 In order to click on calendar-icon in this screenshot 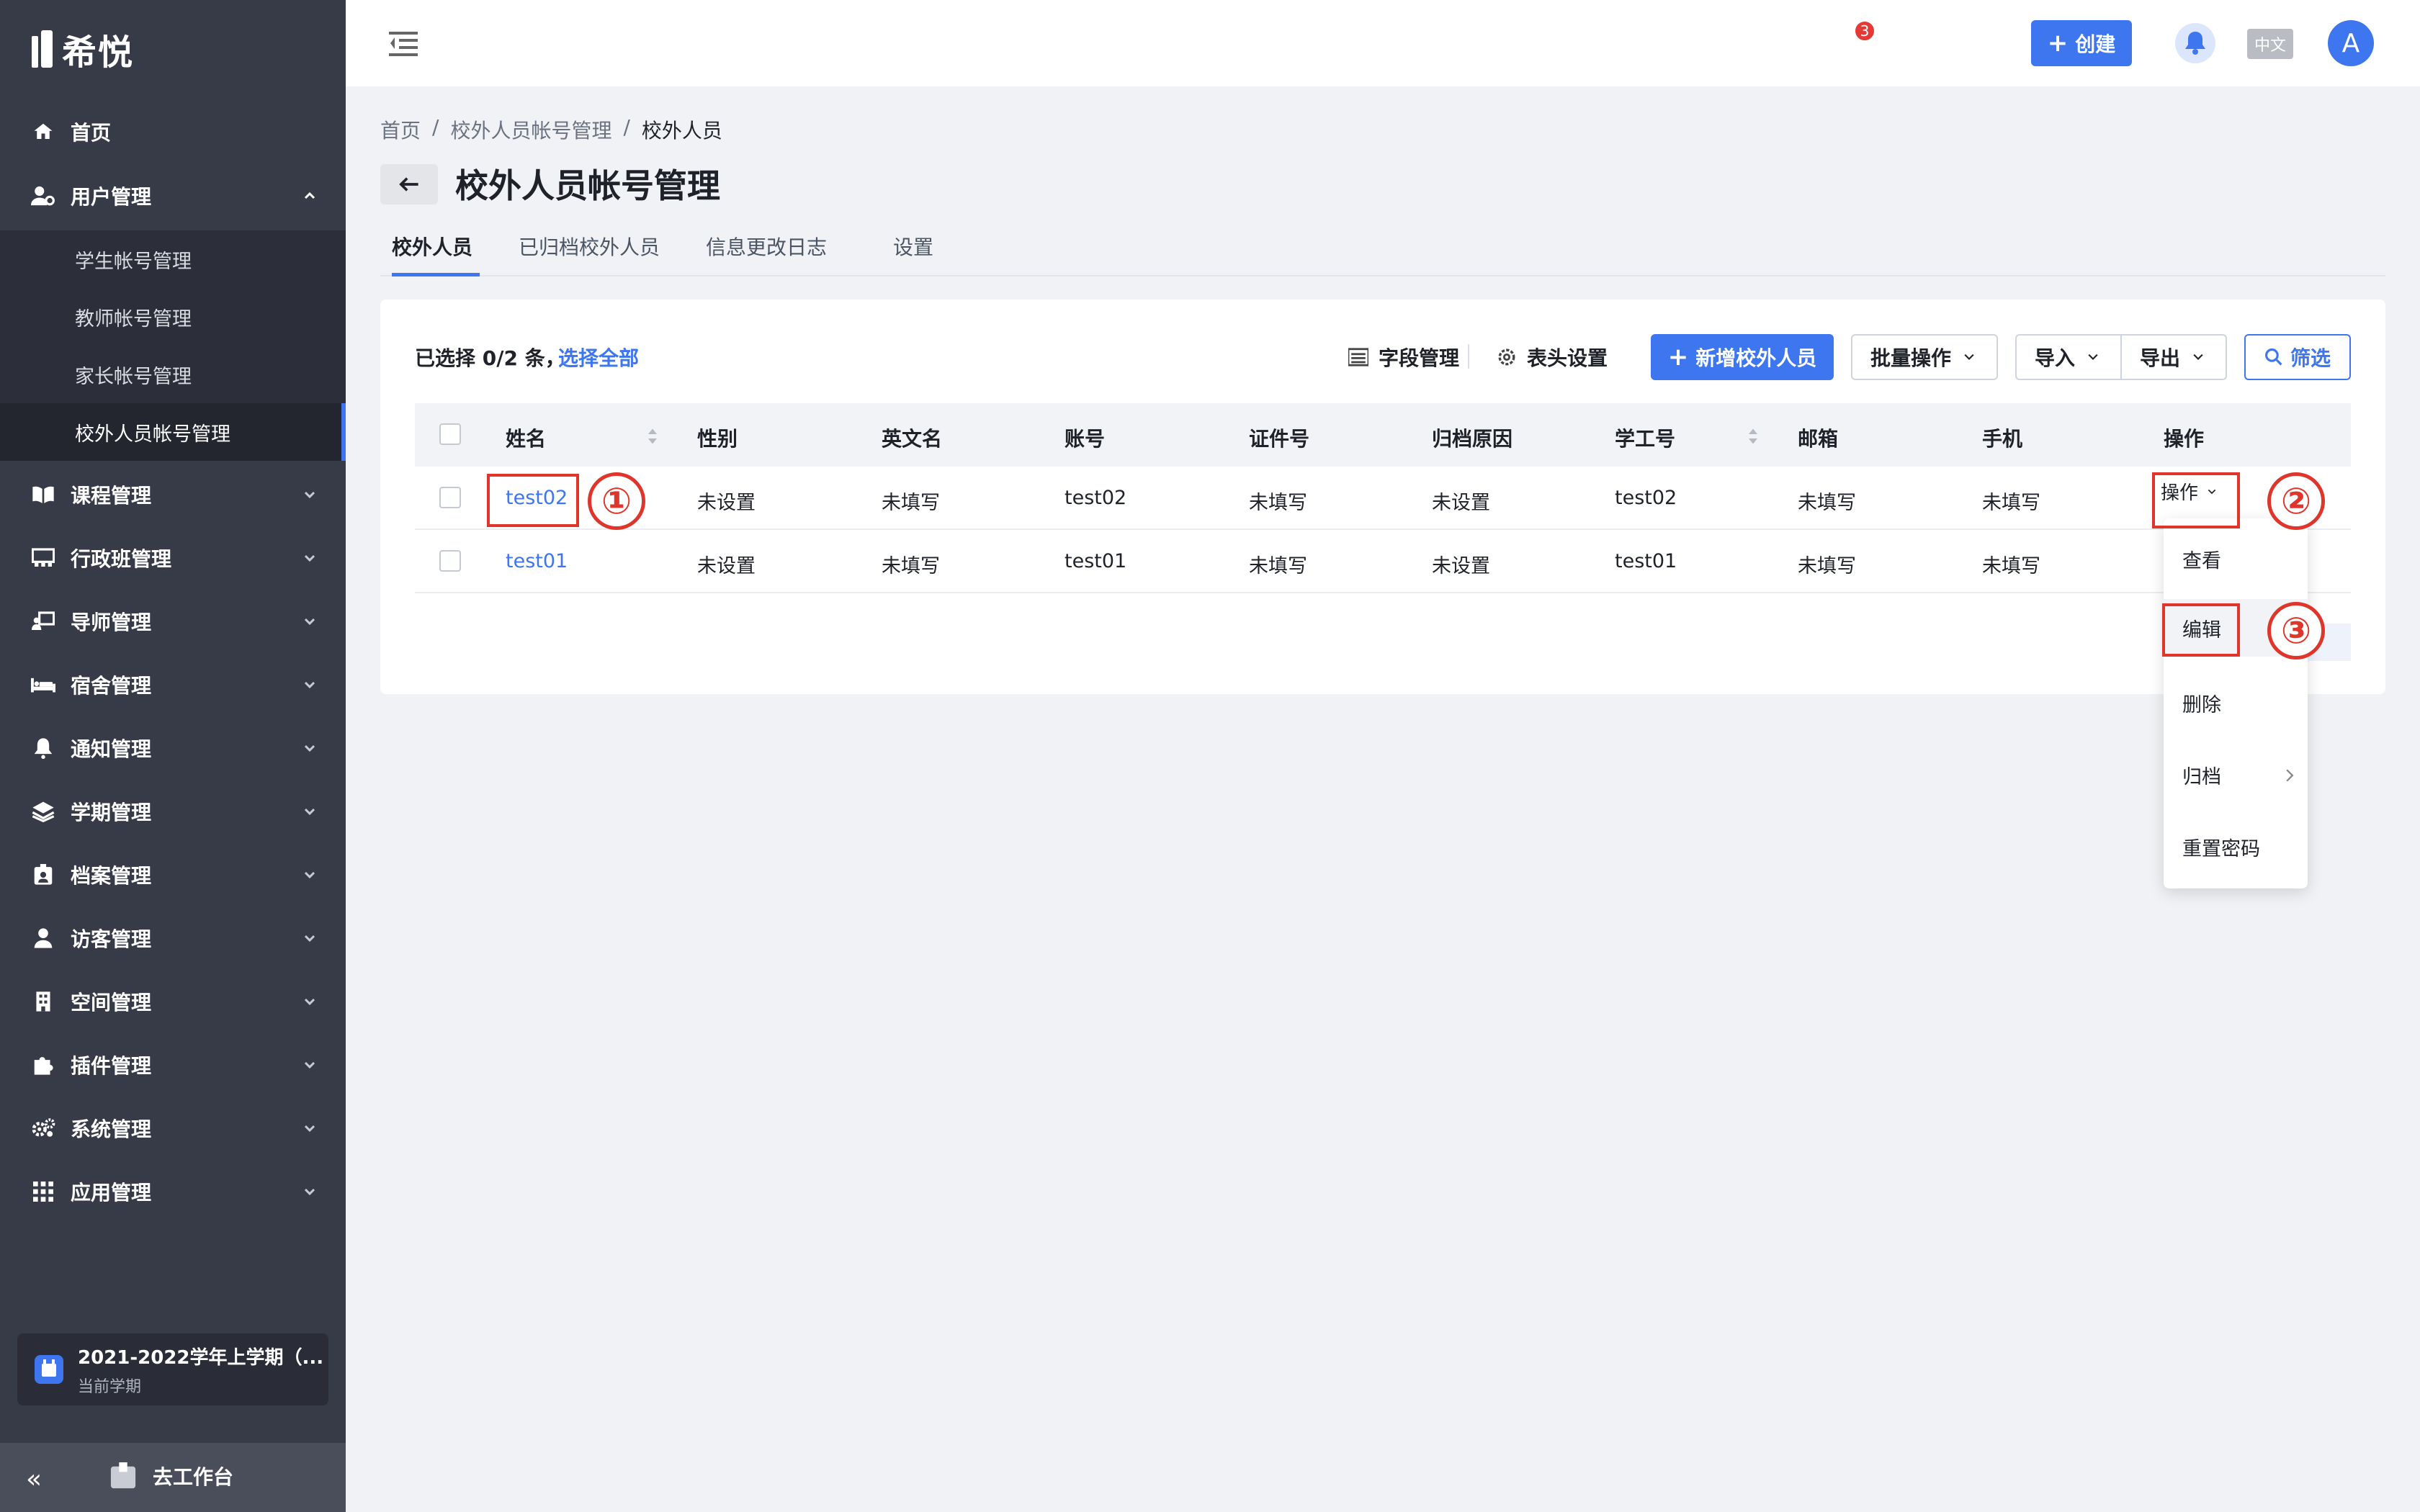, I will do `click(49, 1369)`.